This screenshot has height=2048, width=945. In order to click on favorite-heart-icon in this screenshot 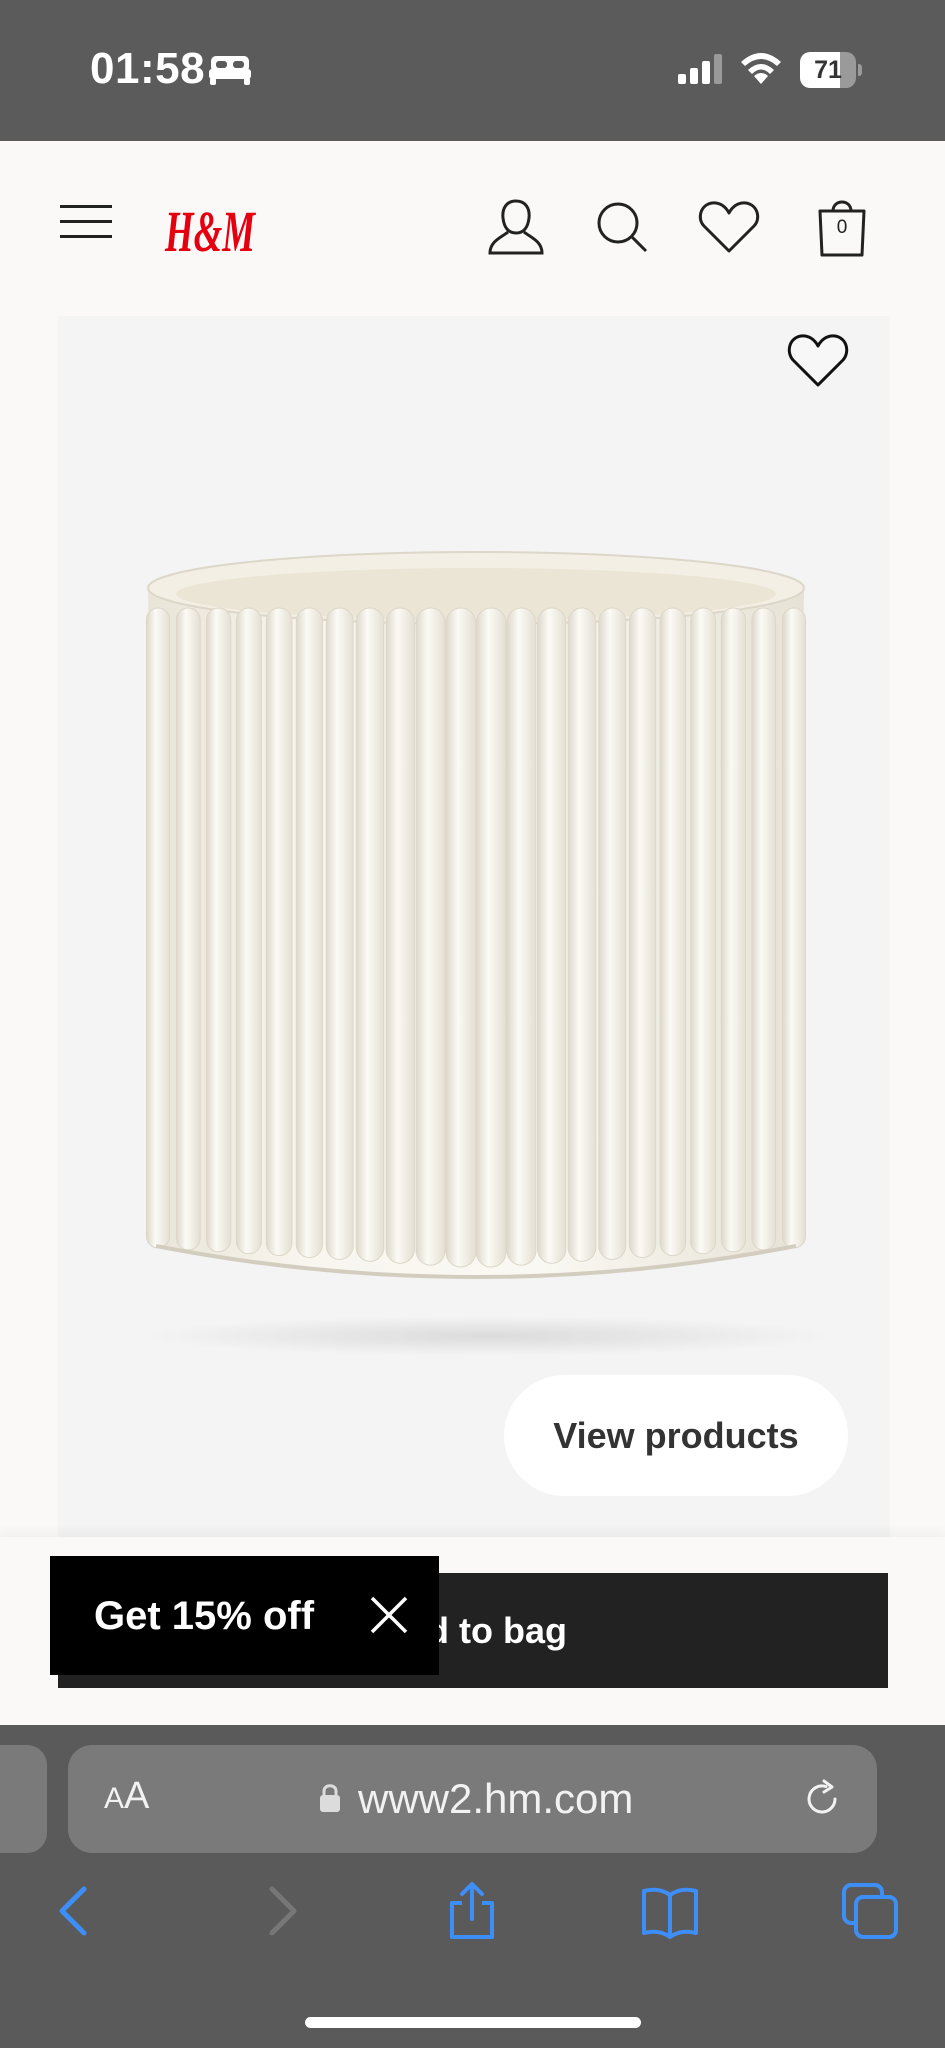, I will do `click(818, 360)`.